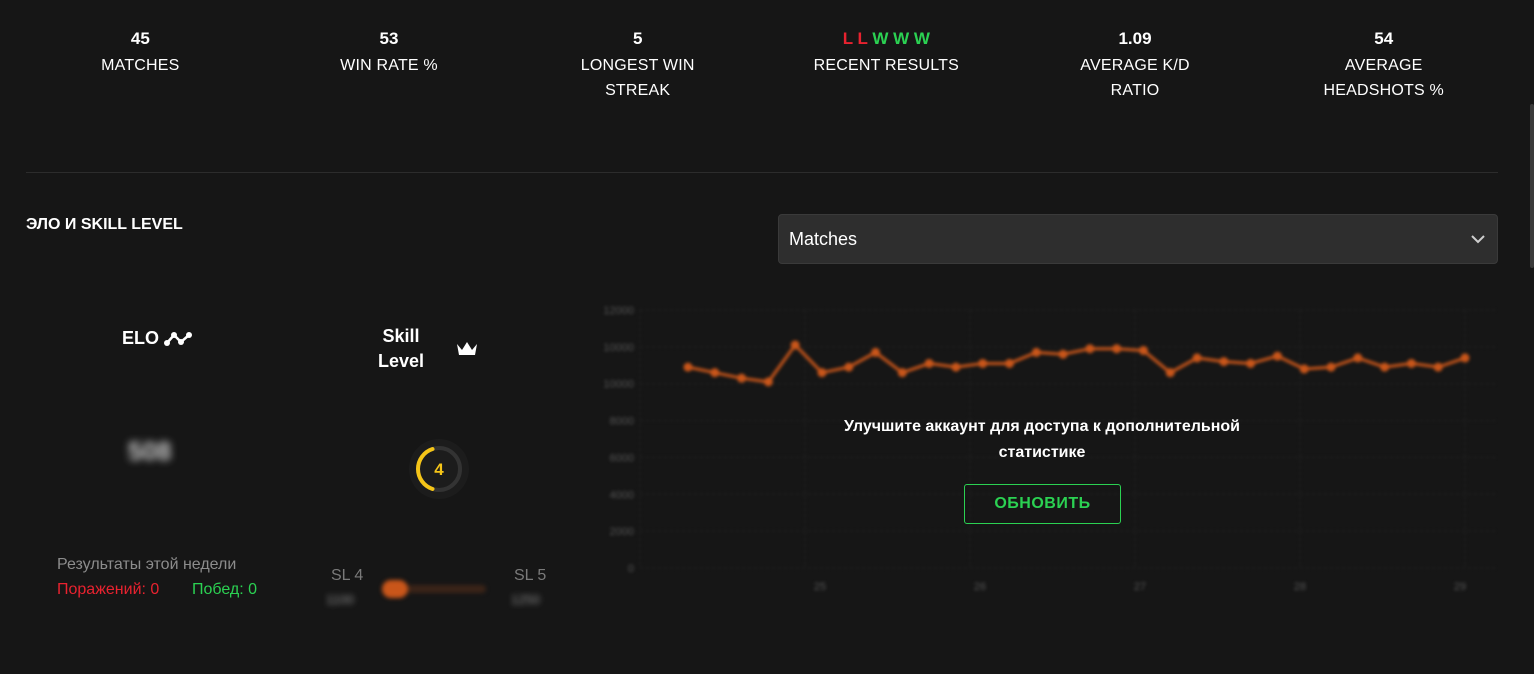 Image resolution: width=1534 pixels, height=674 pixels. Describe the element at coordinates (1300, 587) in the screenshot. I see `chart-xtick-label: 28` at that location.